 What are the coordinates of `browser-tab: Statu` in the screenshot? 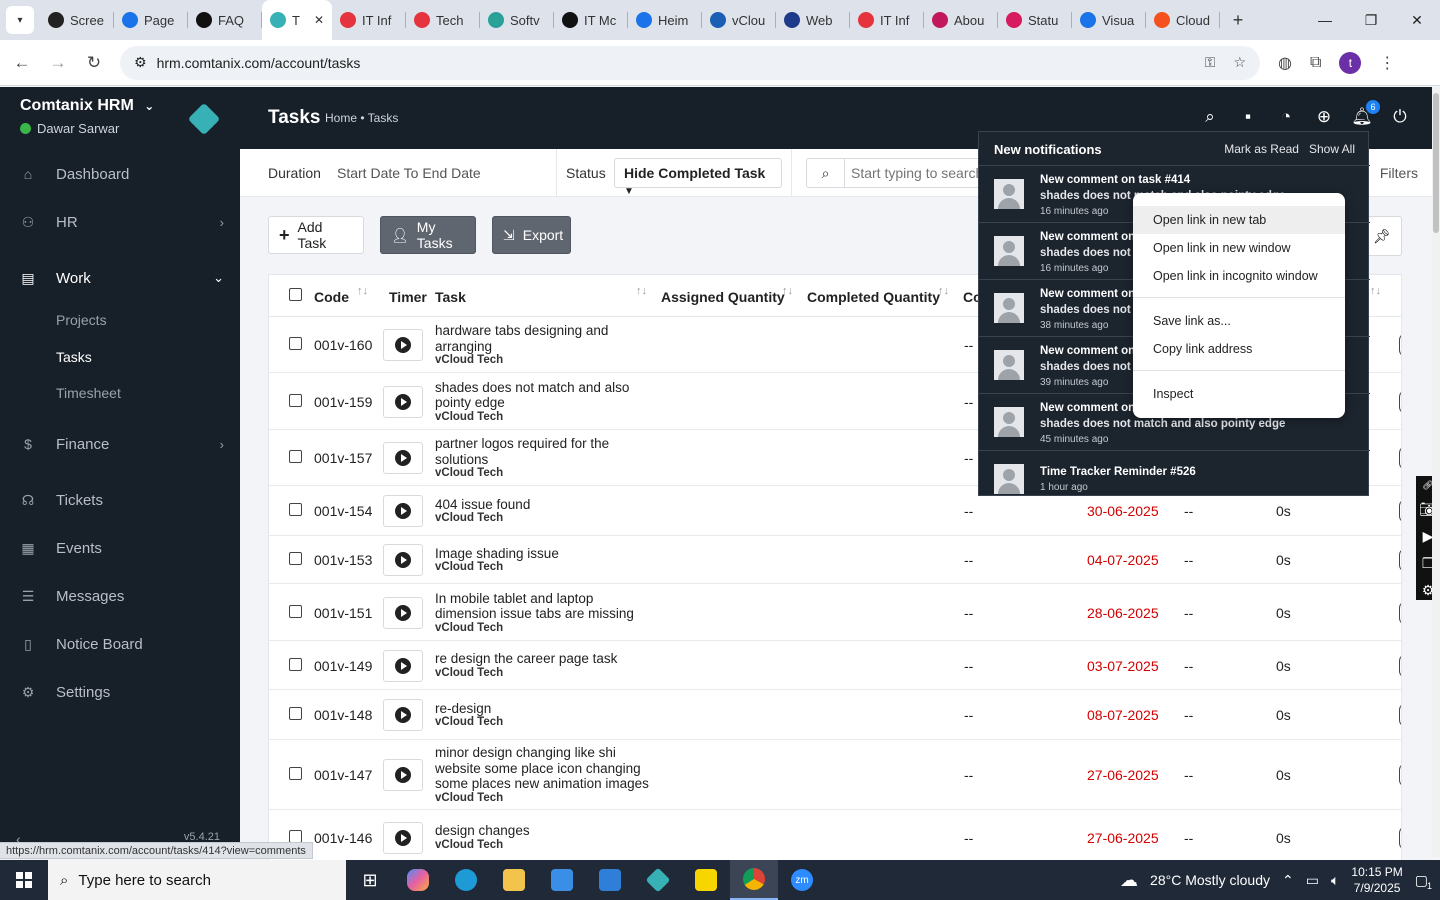 It's located at (1035, 20).